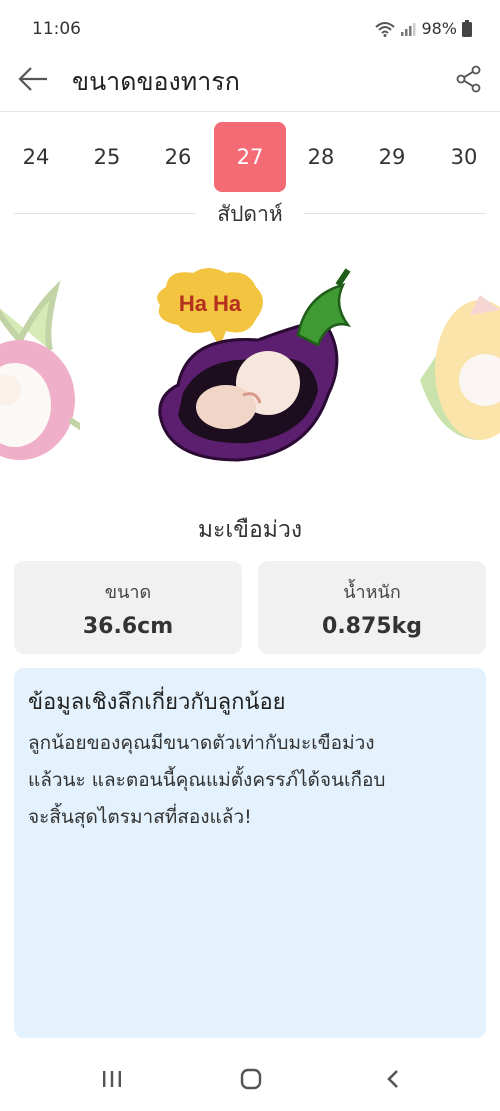 The image size is (500, 1111). What do you see at coordinates (439, 28) in the screenshot?
I see `battery-percent: 98%` at bounding box center [439, 28].